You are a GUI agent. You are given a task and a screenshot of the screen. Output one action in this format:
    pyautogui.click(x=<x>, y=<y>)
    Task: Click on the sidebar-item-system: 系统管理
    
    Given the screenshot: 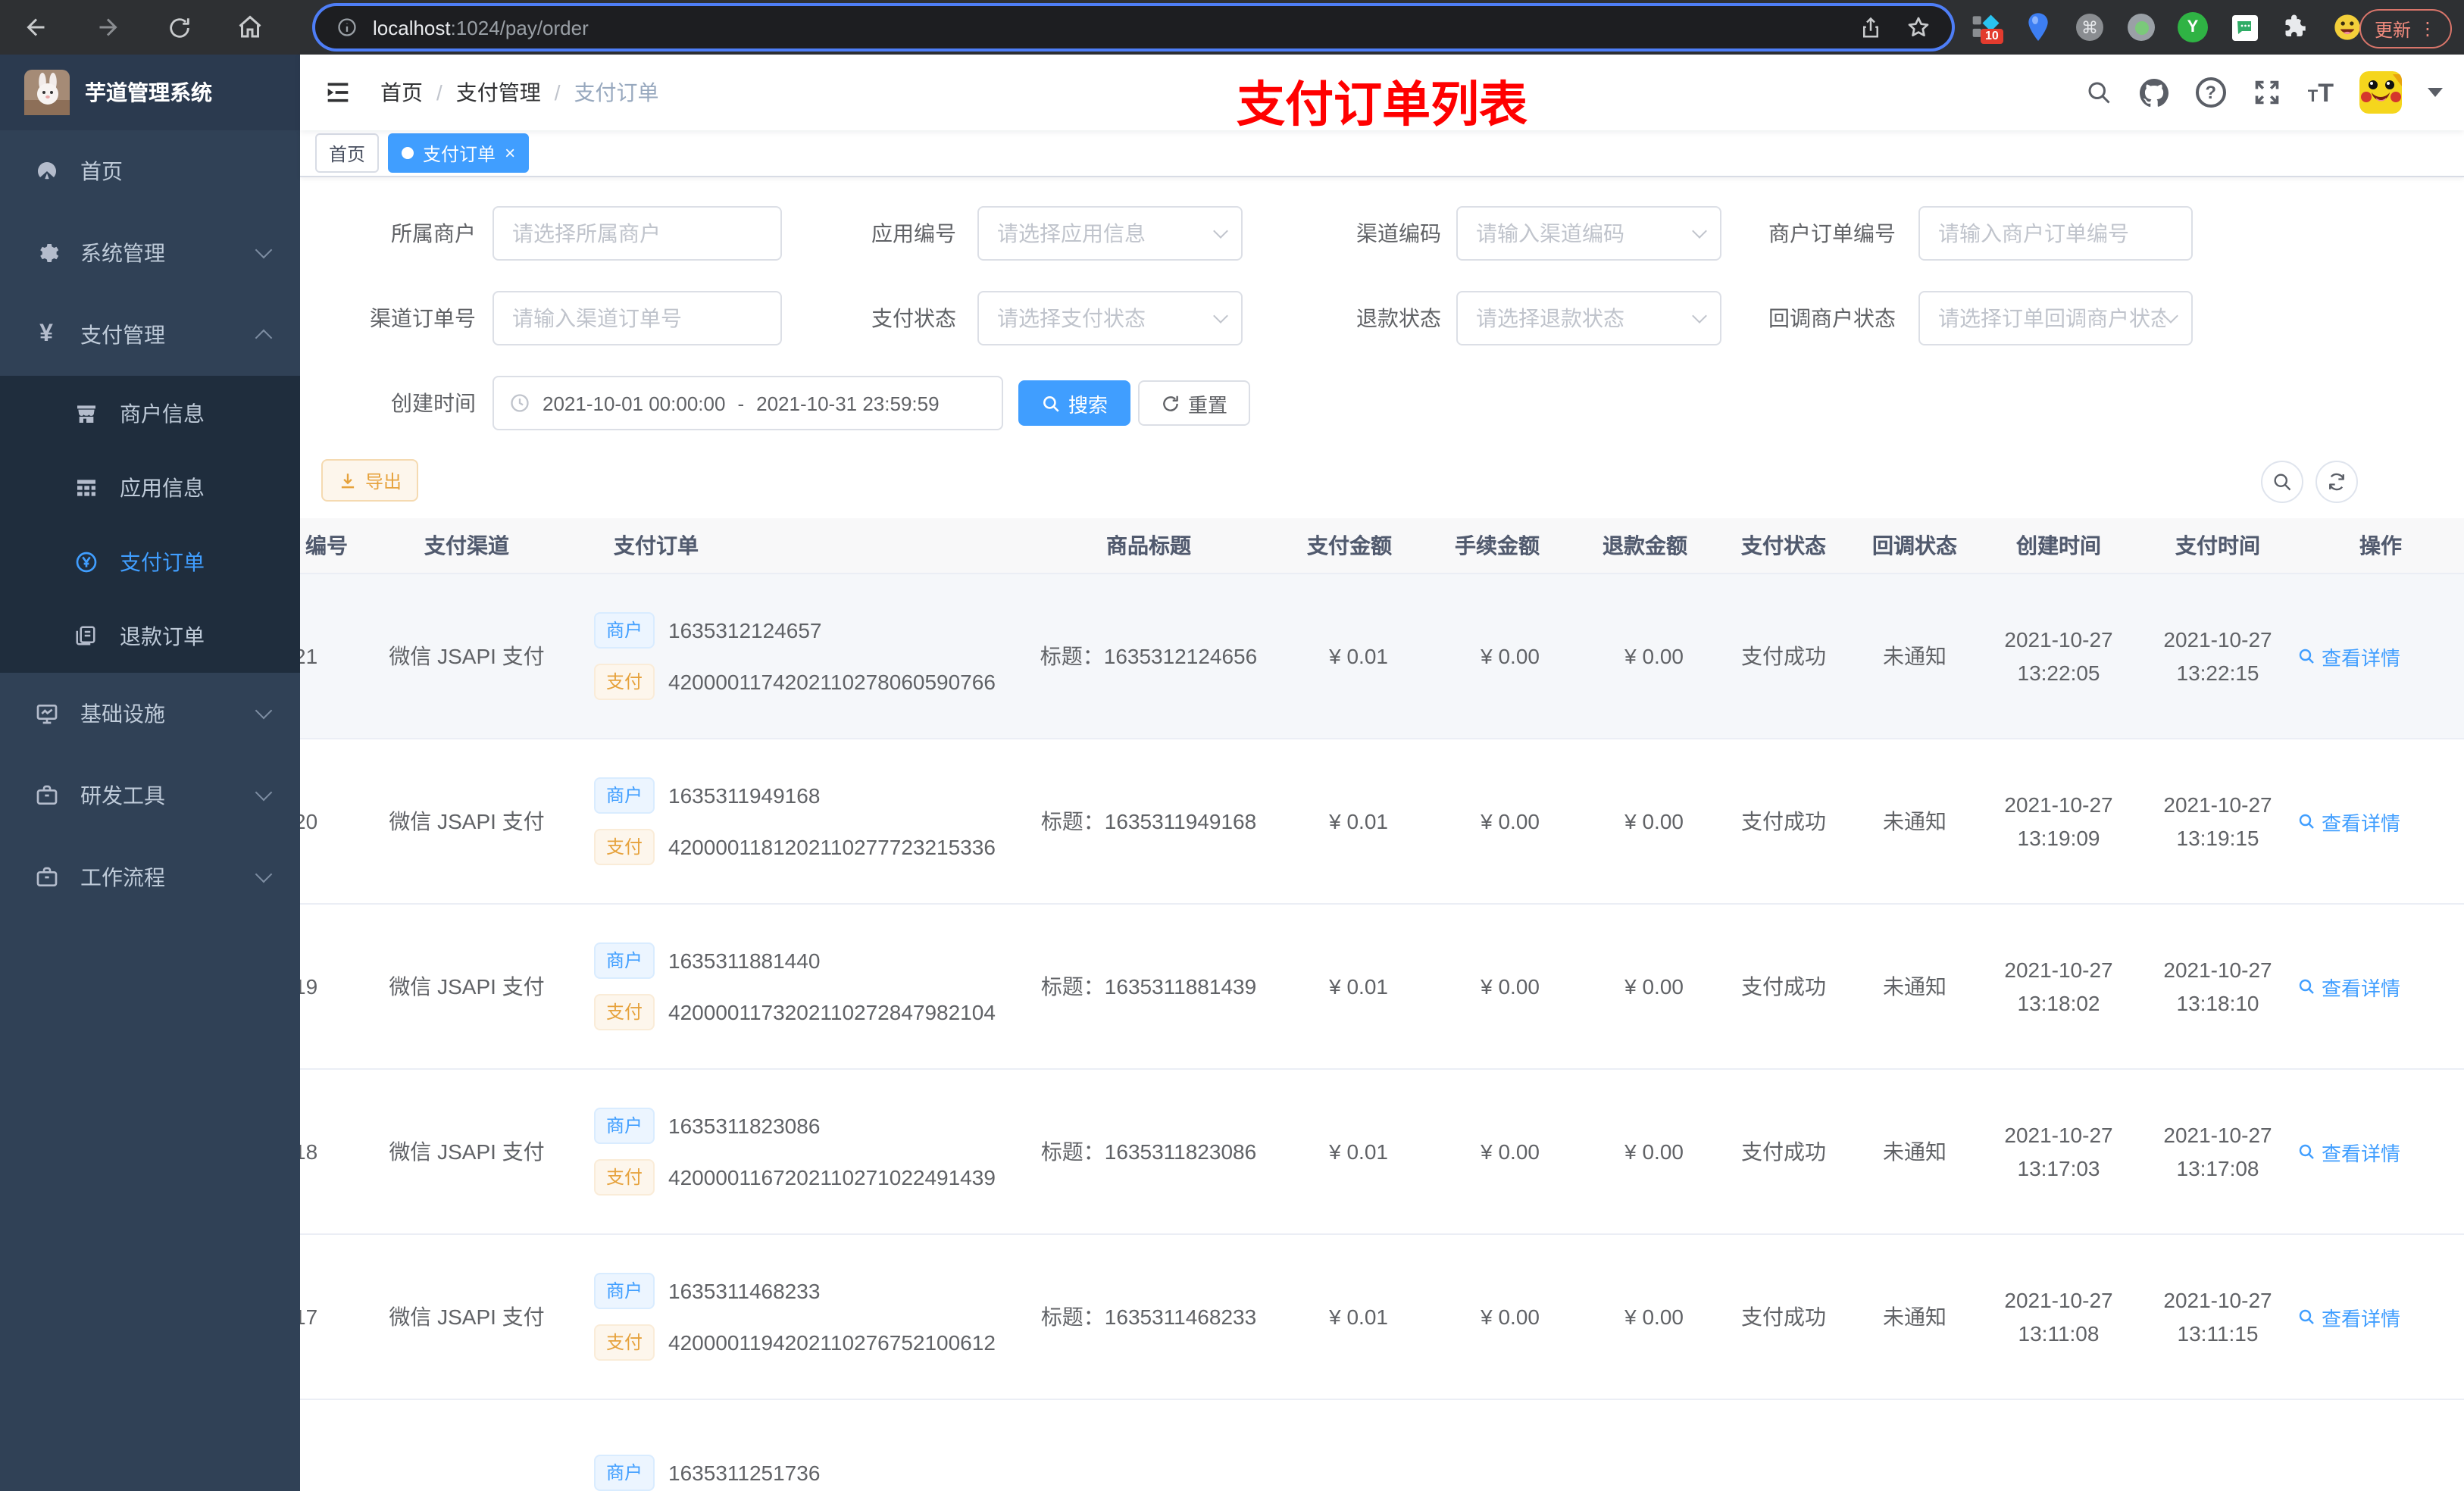 What is the action you would take?
    pyautogui.click(x=150, y=253)
    